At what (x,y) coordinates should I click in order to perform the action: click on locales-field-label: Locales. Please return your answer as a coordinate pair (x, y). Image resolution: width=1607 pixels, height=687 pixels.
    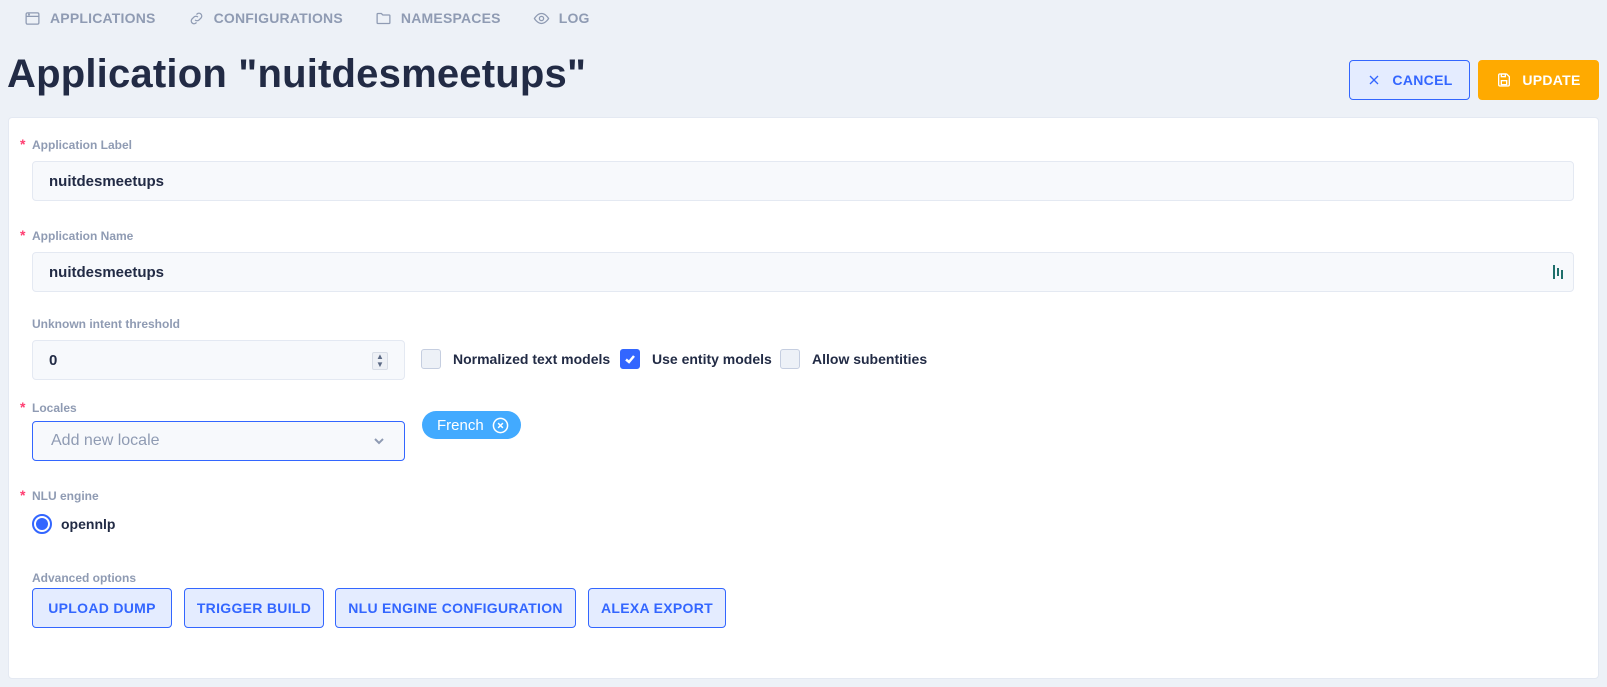
    Looking at the image, I should click on (54, 408).